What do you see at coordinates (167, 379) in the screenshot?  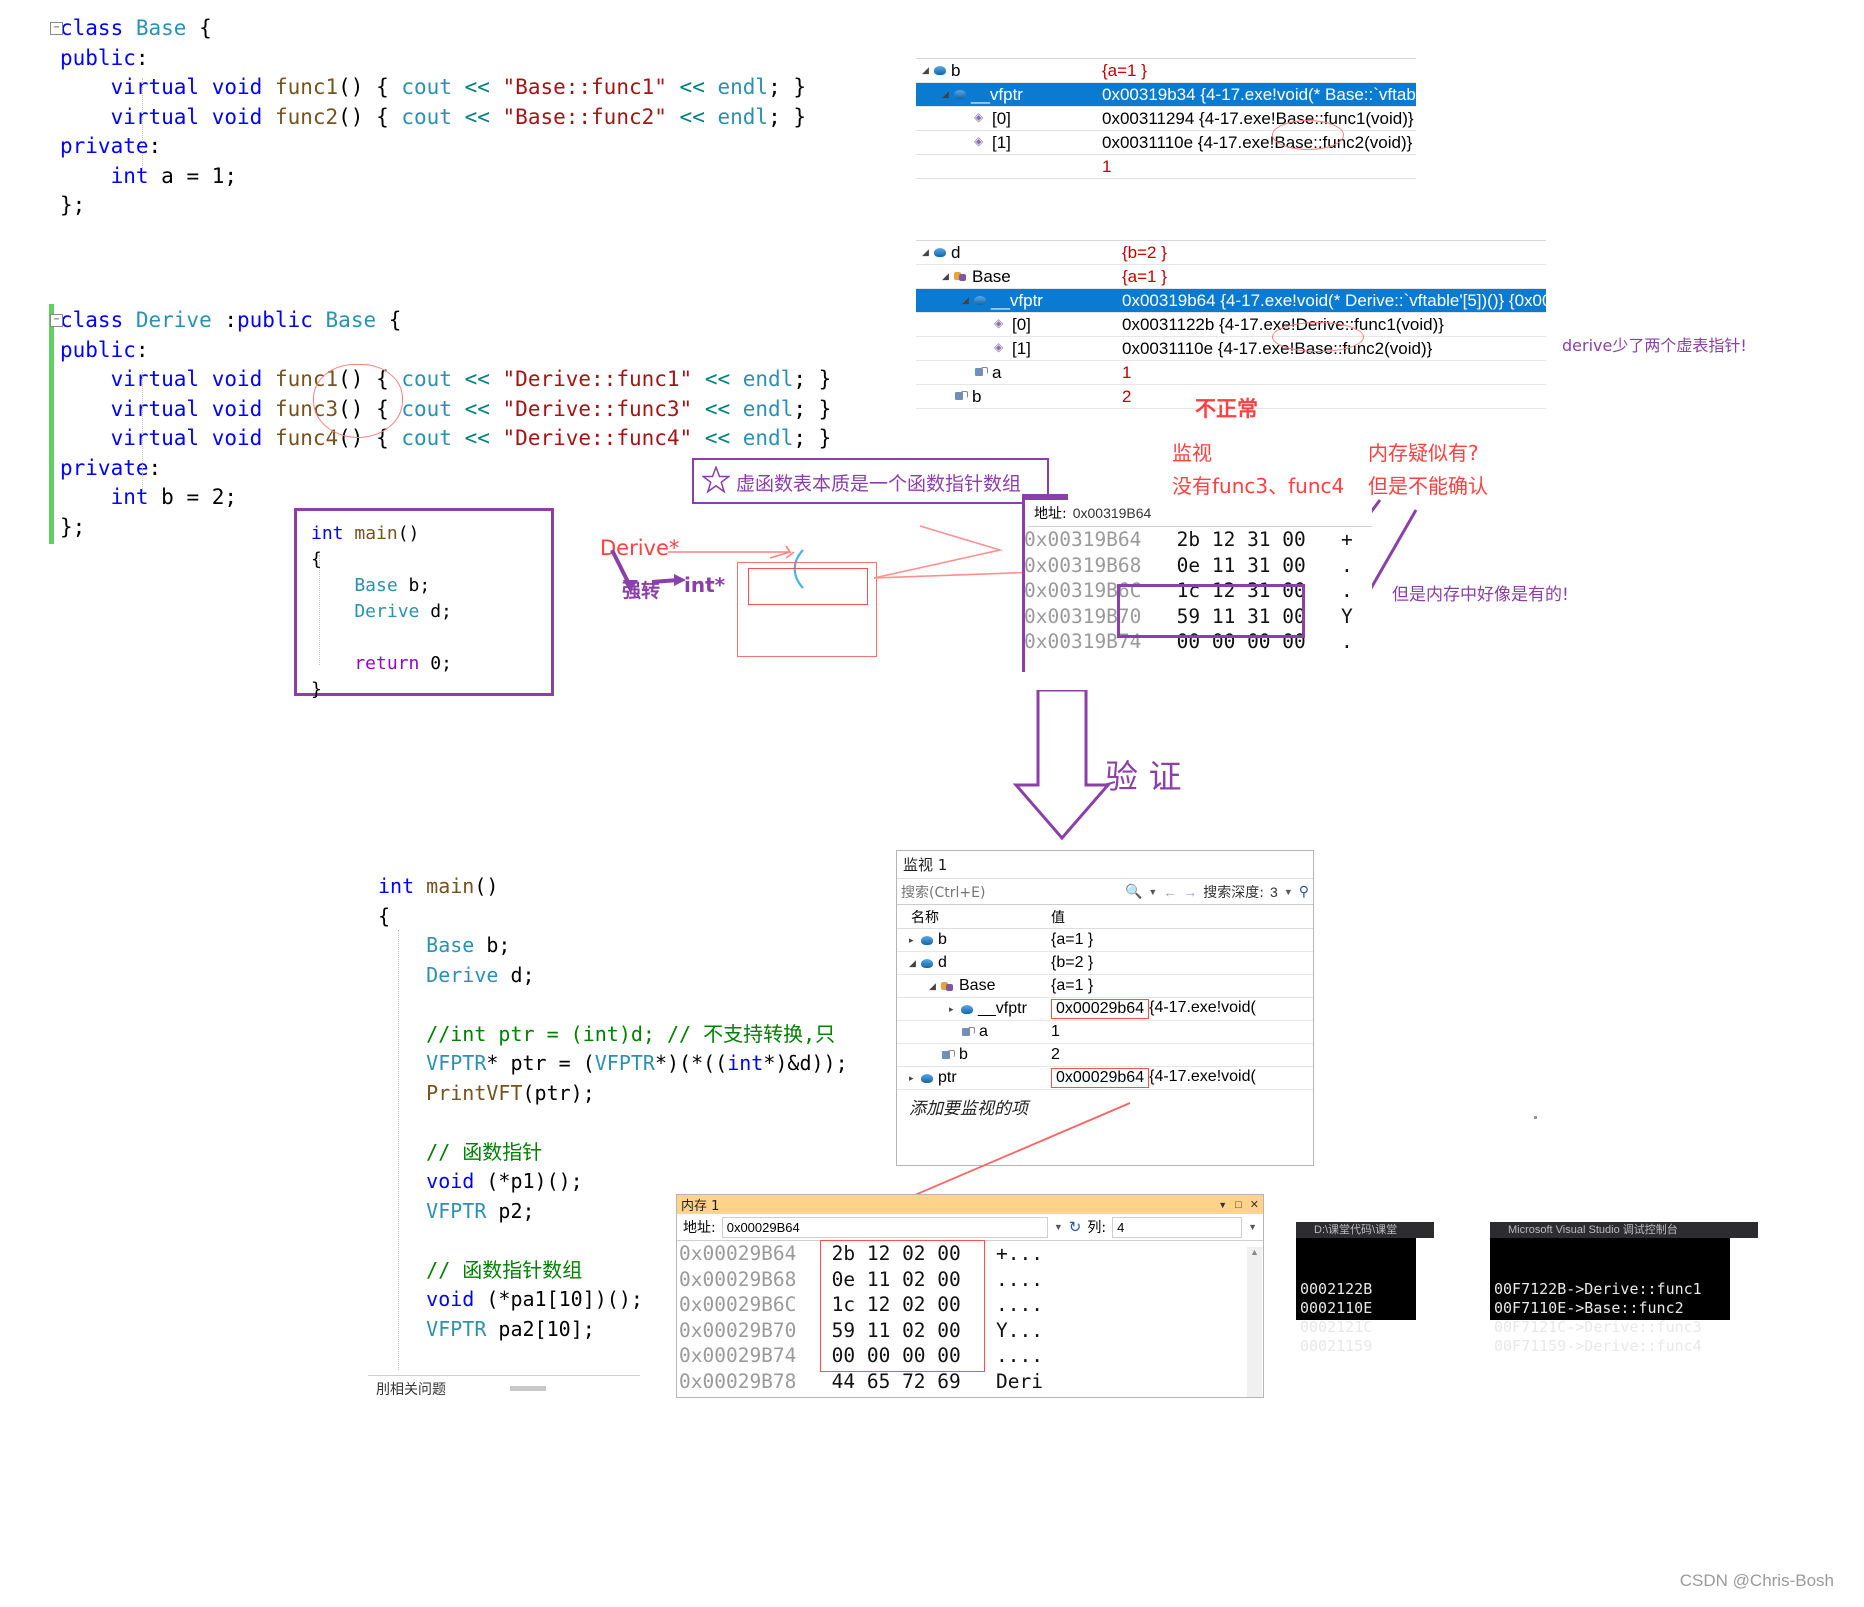 I see `code-token: virtual void` at bounding box center [167, 379].